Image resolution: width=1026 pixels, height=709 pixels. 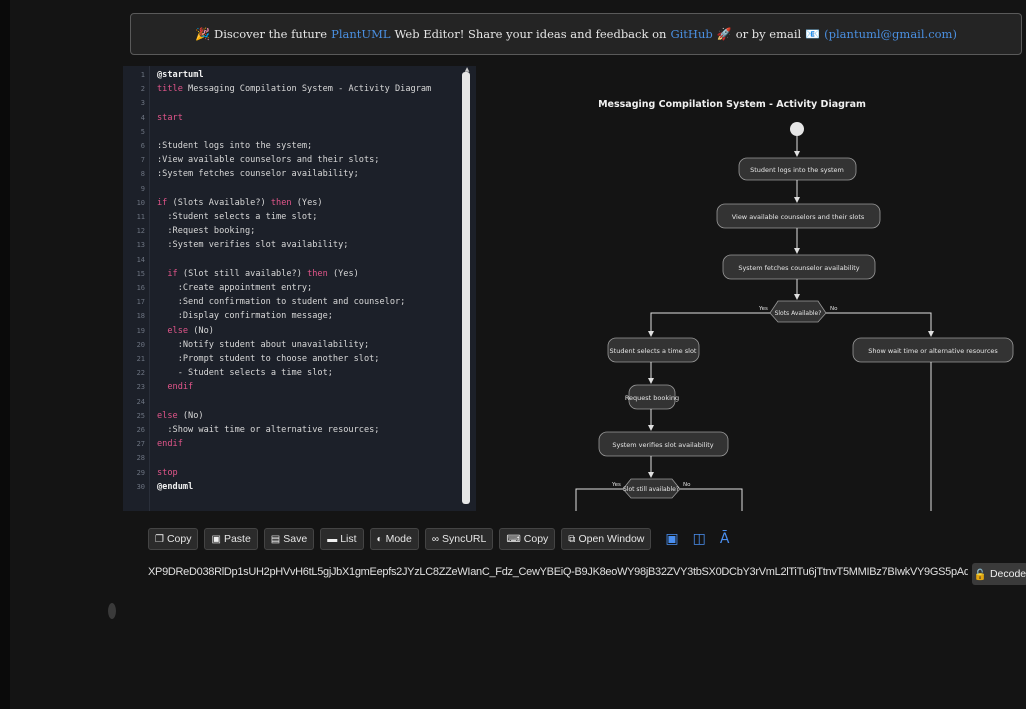 What do you see at coordinates (142, 131) in the screenshot?
I see `line-number: 5` at bounding box center [142, 131].